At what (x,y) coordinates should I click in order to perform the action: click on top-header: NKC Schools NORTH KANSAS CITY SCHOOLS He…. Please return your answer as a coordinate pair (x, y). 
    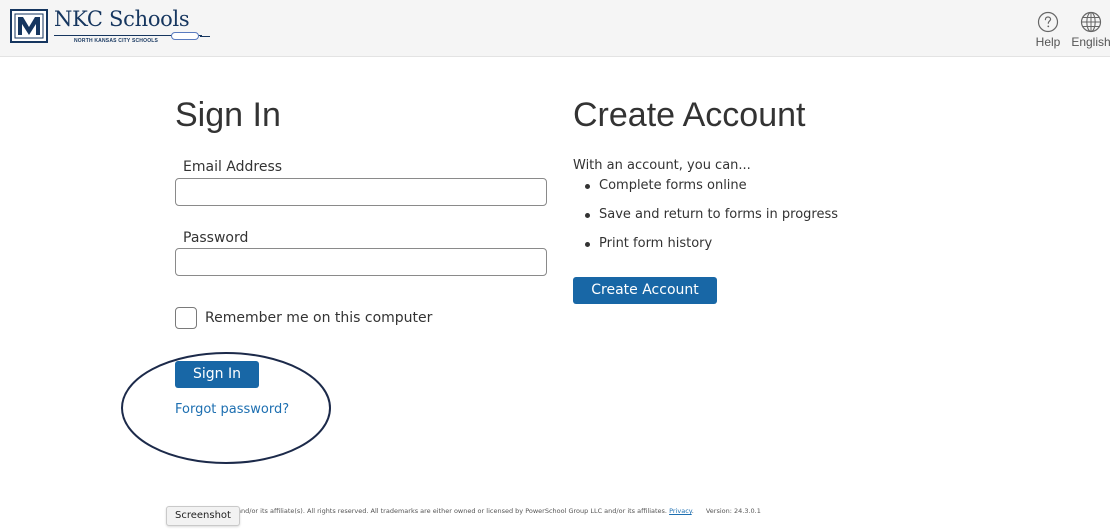
    Looking at the image, I should click on (555, 28).